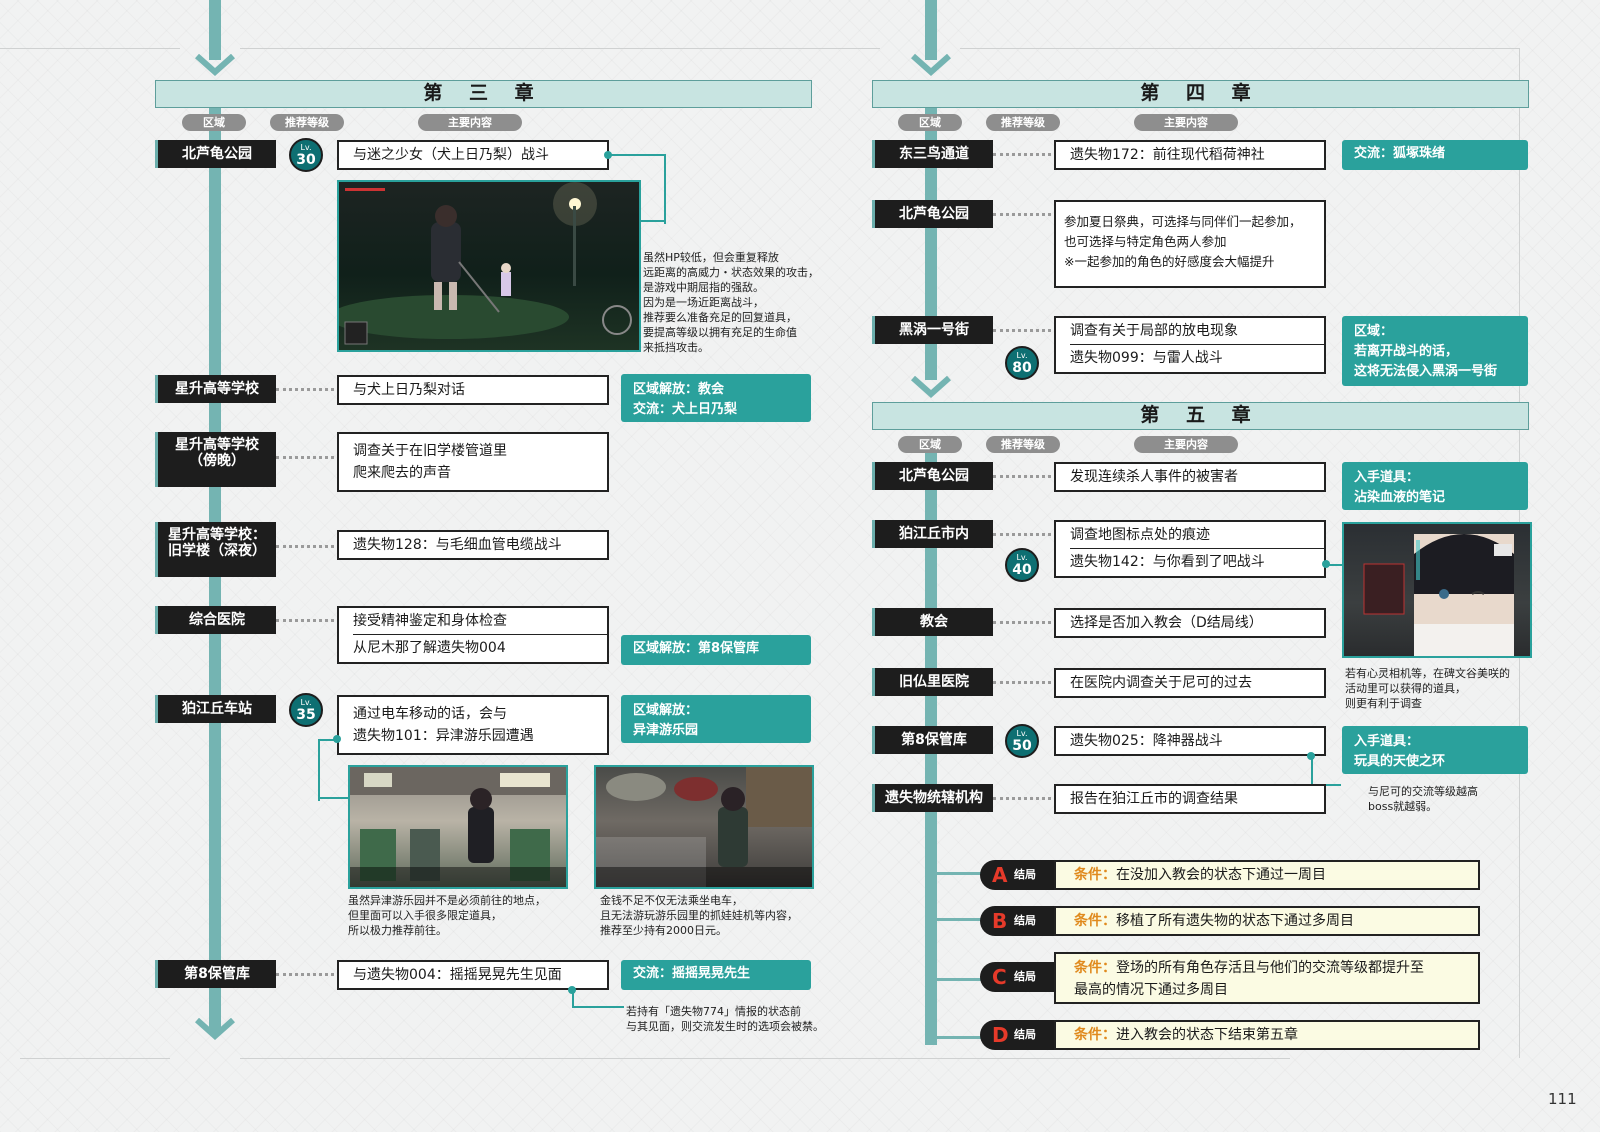 The image size is (1600, 1132). I want to click on ending-letter: A, so click(1000, 875).